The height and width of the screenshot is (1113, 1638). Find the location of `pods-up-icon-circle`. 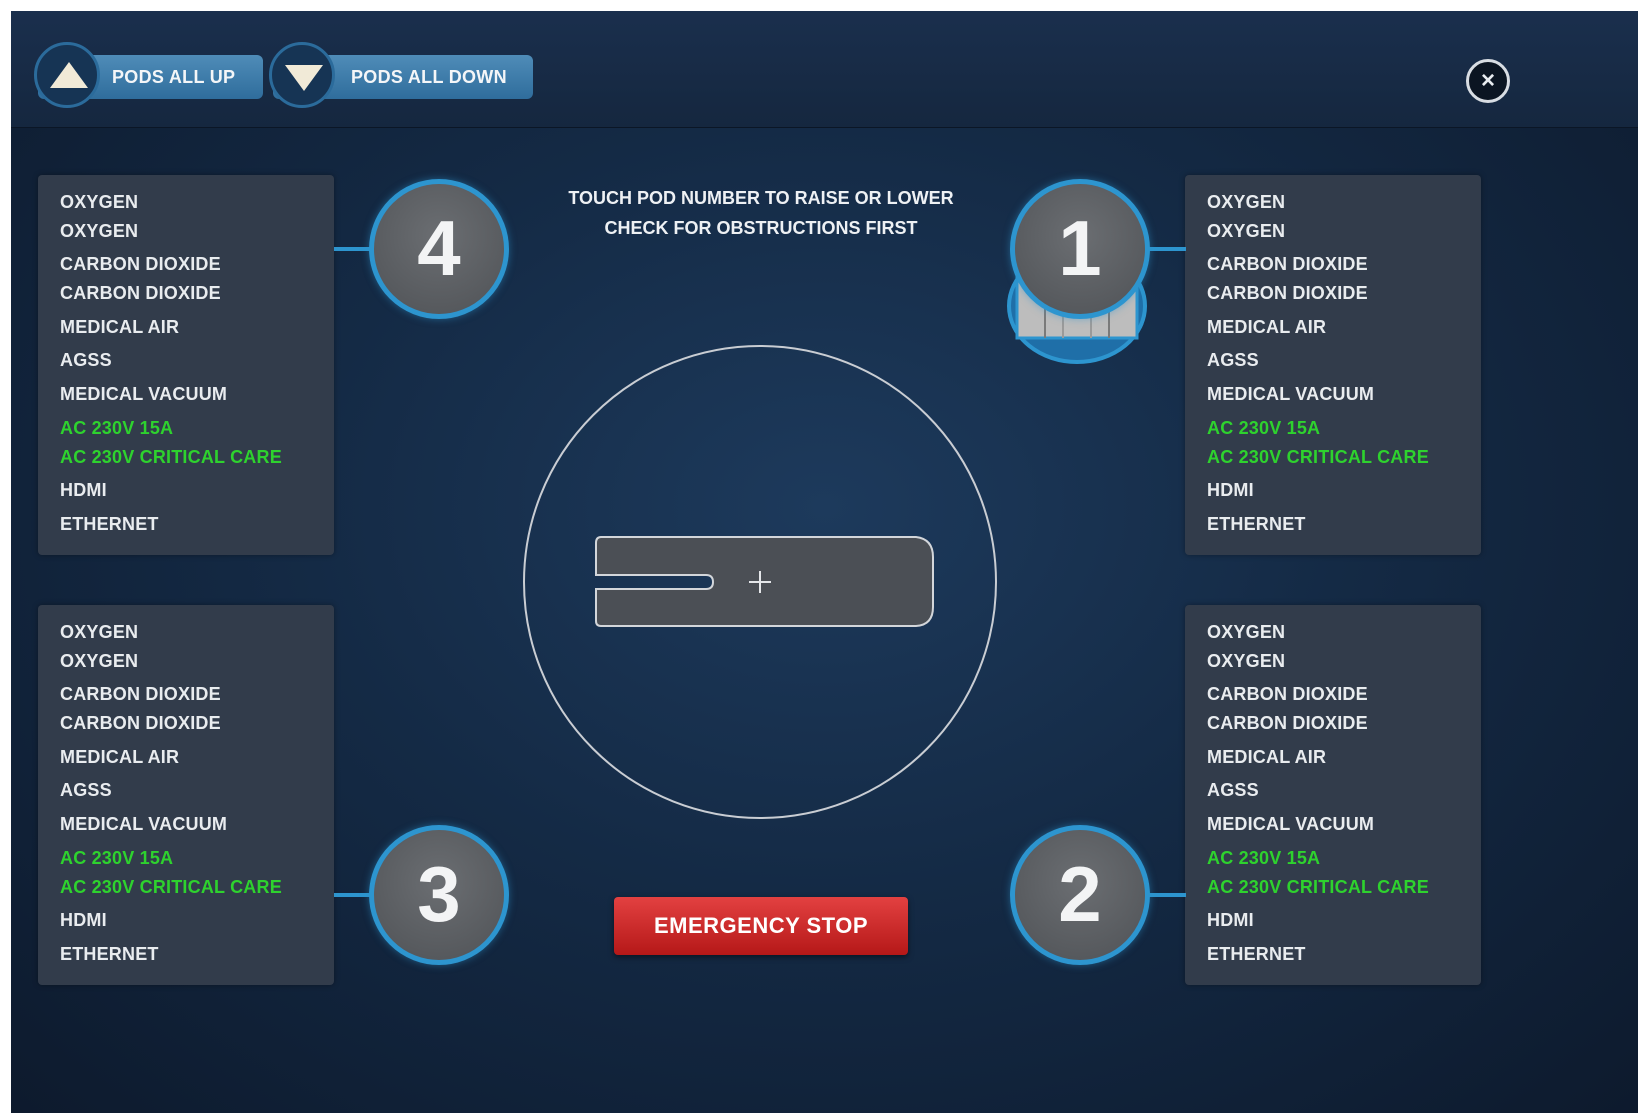

pods-up-icon-circle is located at coordinates (67, 75).